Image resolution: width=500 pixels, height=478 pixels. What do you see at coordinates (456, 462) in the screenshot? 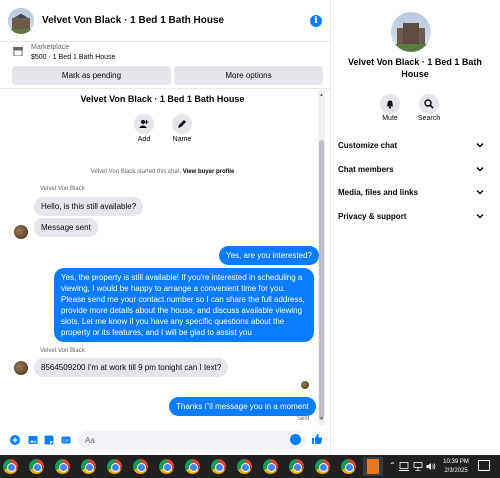
I see `clock-time: 10:39 PM` at bounding box center [456, 462].